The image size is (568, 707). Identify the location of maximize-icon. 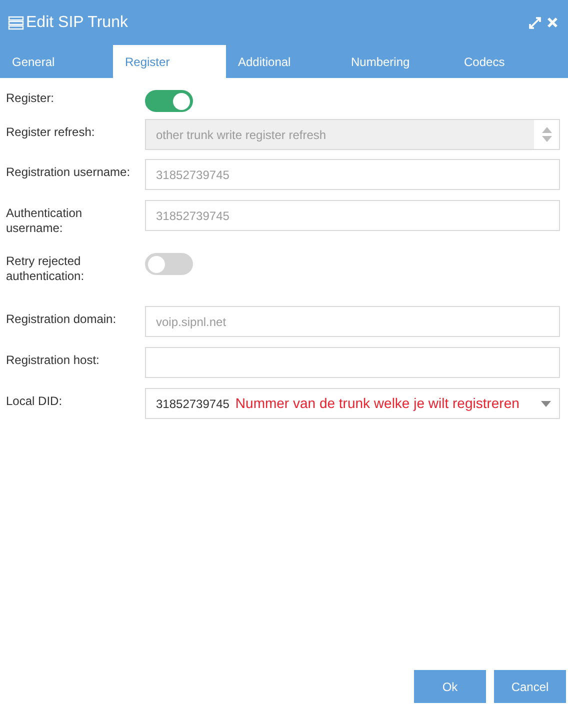
(535, 22).